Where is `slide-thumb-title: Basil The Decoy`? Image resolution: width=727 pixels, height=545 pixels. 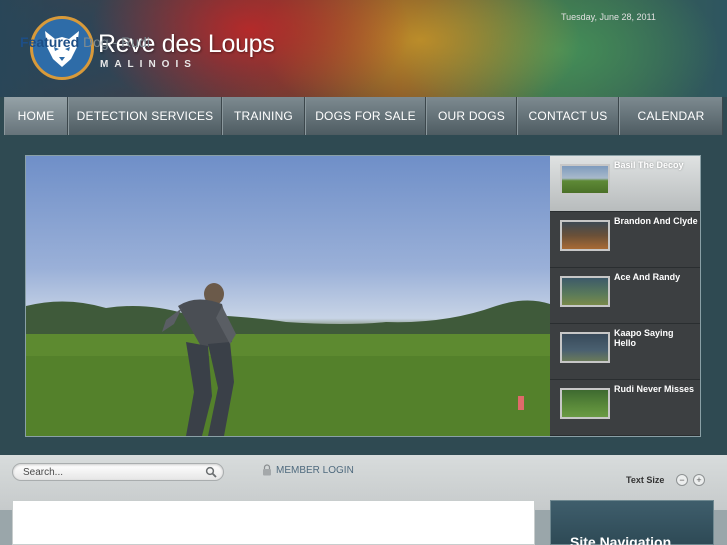 slide-thumb-title: Basil The Decoy is located at coordinates (649, 165).